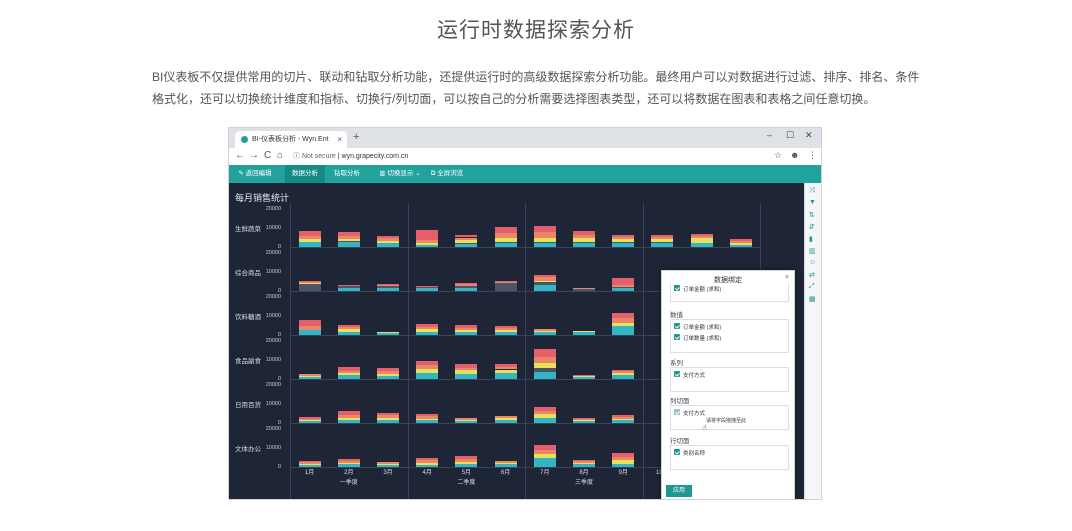 Image resolution: width=1072 pixels, height=531 pixels. I want to click on dialog-close-icon: ×, so click(787, 277).